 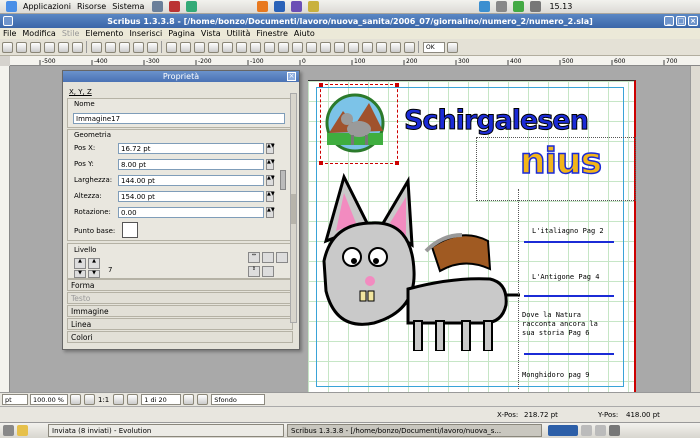 I want to click on flag-launcher-icon, so click(x=175, y=6).